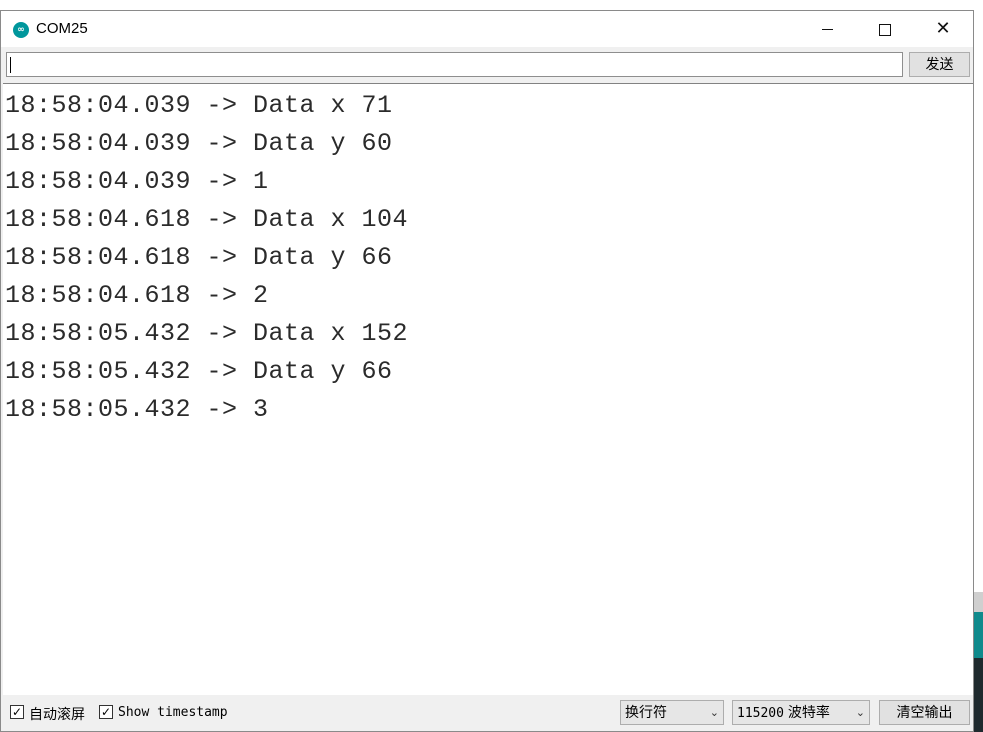  I want to click on output-line: 18:58:04.039 -> Data y 60, so click(199, 143).